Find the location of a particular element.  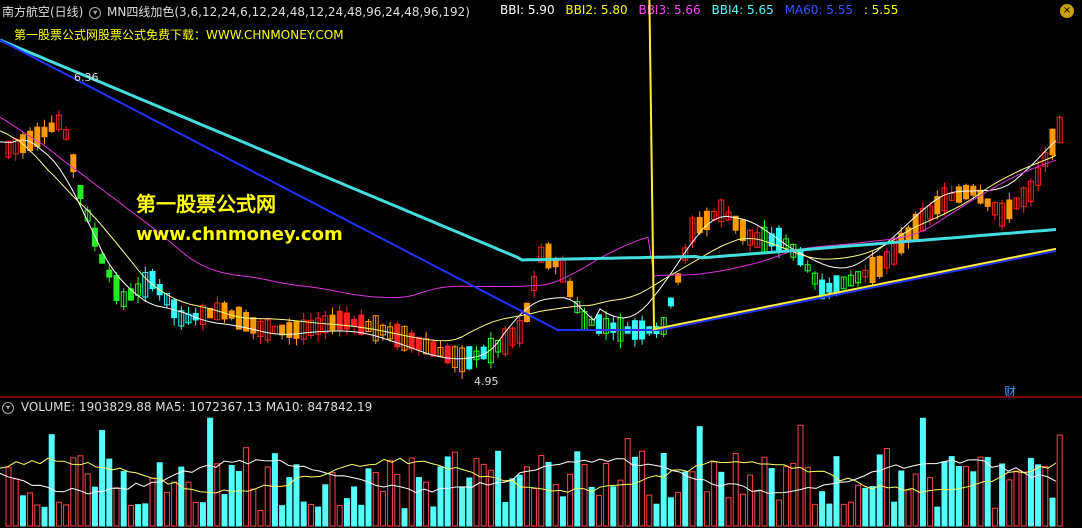

watermark-title: 第一股票公式网 is located at coordinates (206, 204).